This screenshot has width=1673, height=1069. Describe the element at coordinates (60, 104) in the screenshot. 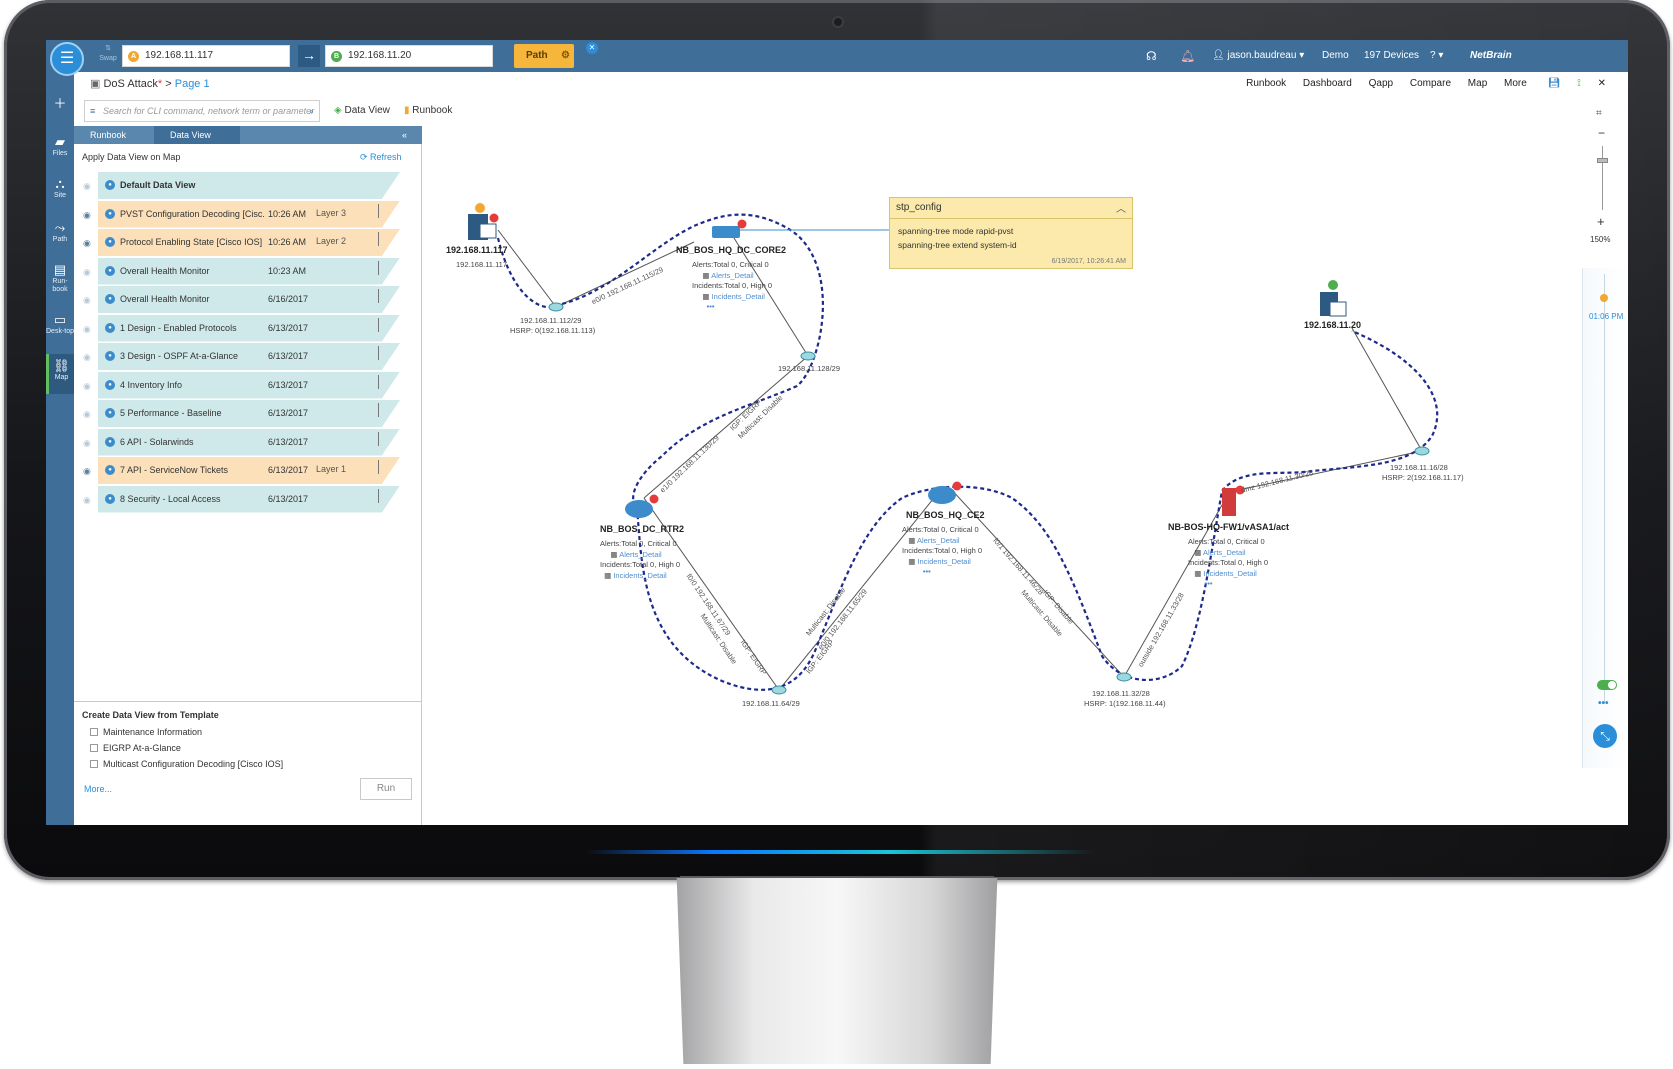

I see `add-button: ＋` at that location.